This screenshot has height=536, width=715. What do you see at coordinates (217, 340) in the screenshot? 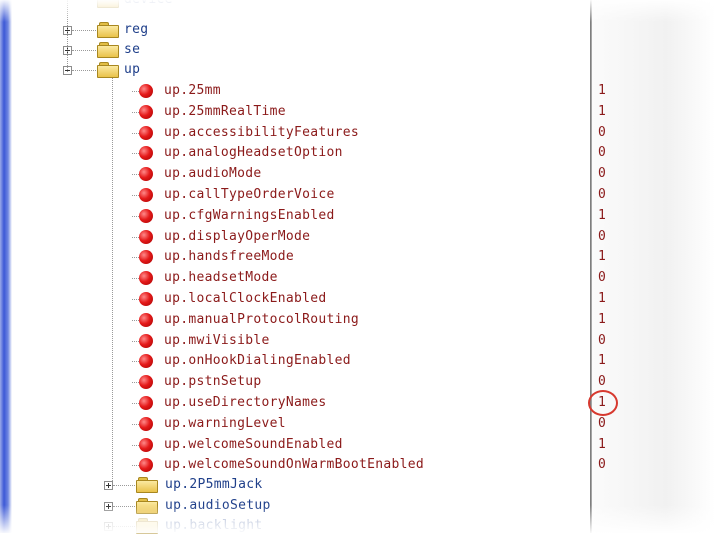
I see `parameter-name: up.mwiVisible` at bounding box center [217, 340].